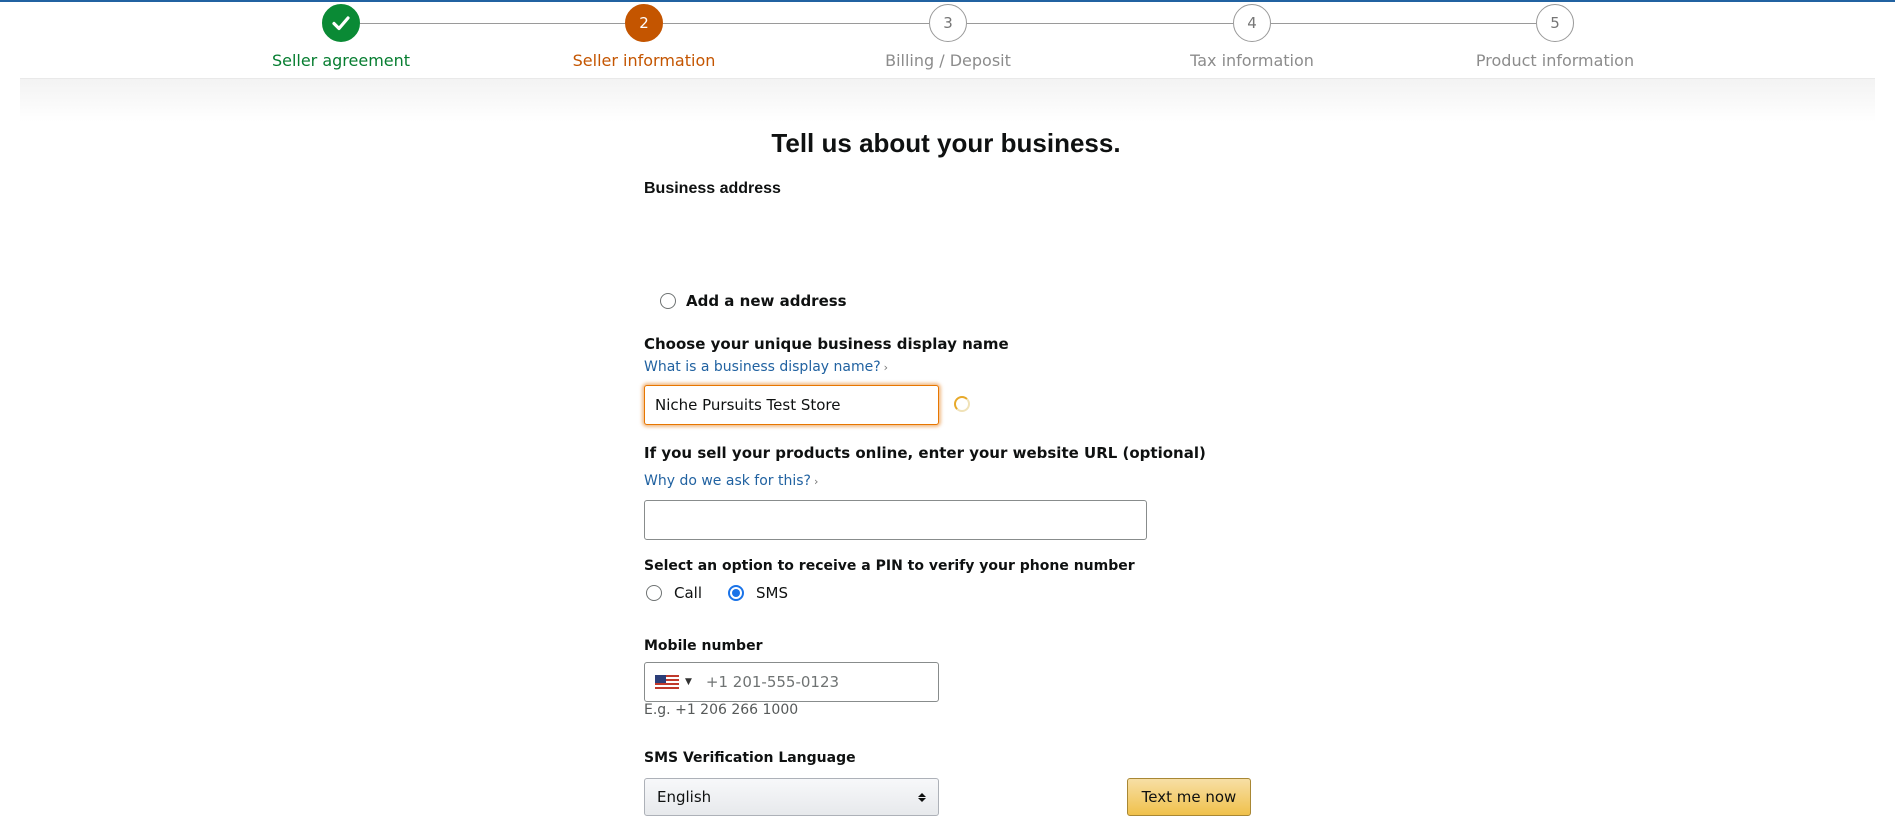  What do you see at coordinates (946, 143) in the screenshot?
I see `page-title: Tell us about your business.` at bounding box center [946, 143].